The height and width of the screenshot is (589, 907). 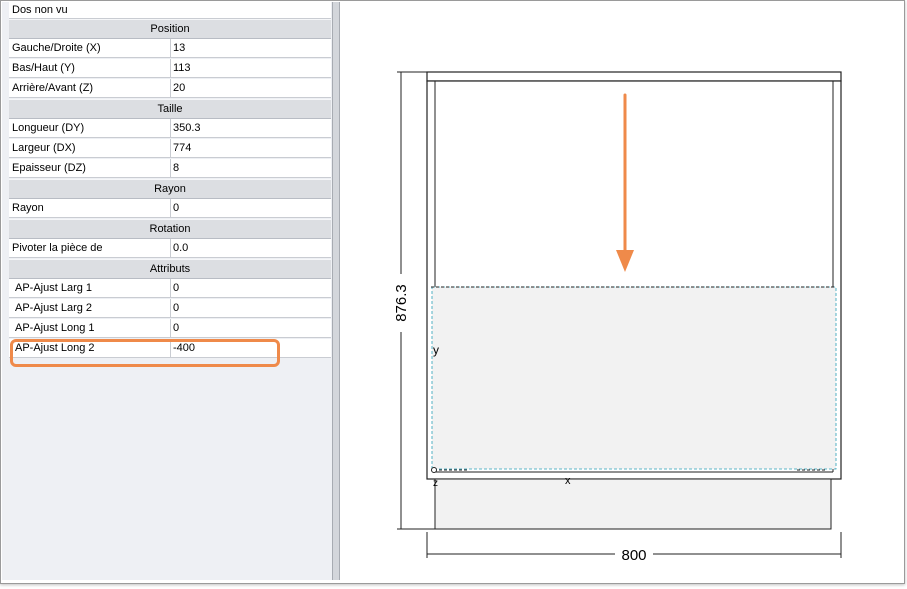 I want to click on property-value: 13, so click(x=251, y=48).